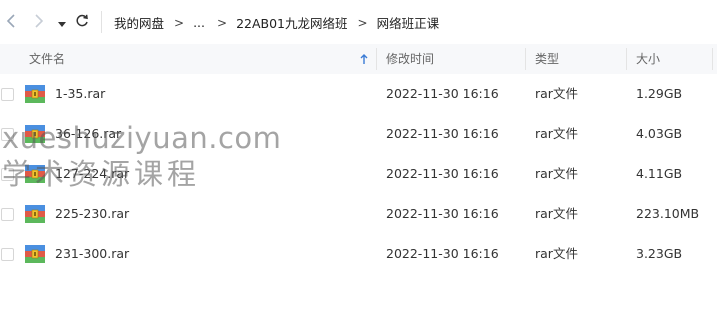 The image size is (717, 316). I want to click on sort-arrow-up-icon, so click(364, 59).